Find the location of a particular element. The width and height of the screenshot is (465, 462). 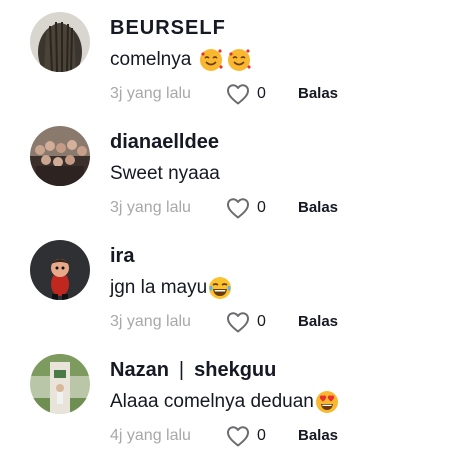

username: dianaelldee is located at coordinates (164, 142).